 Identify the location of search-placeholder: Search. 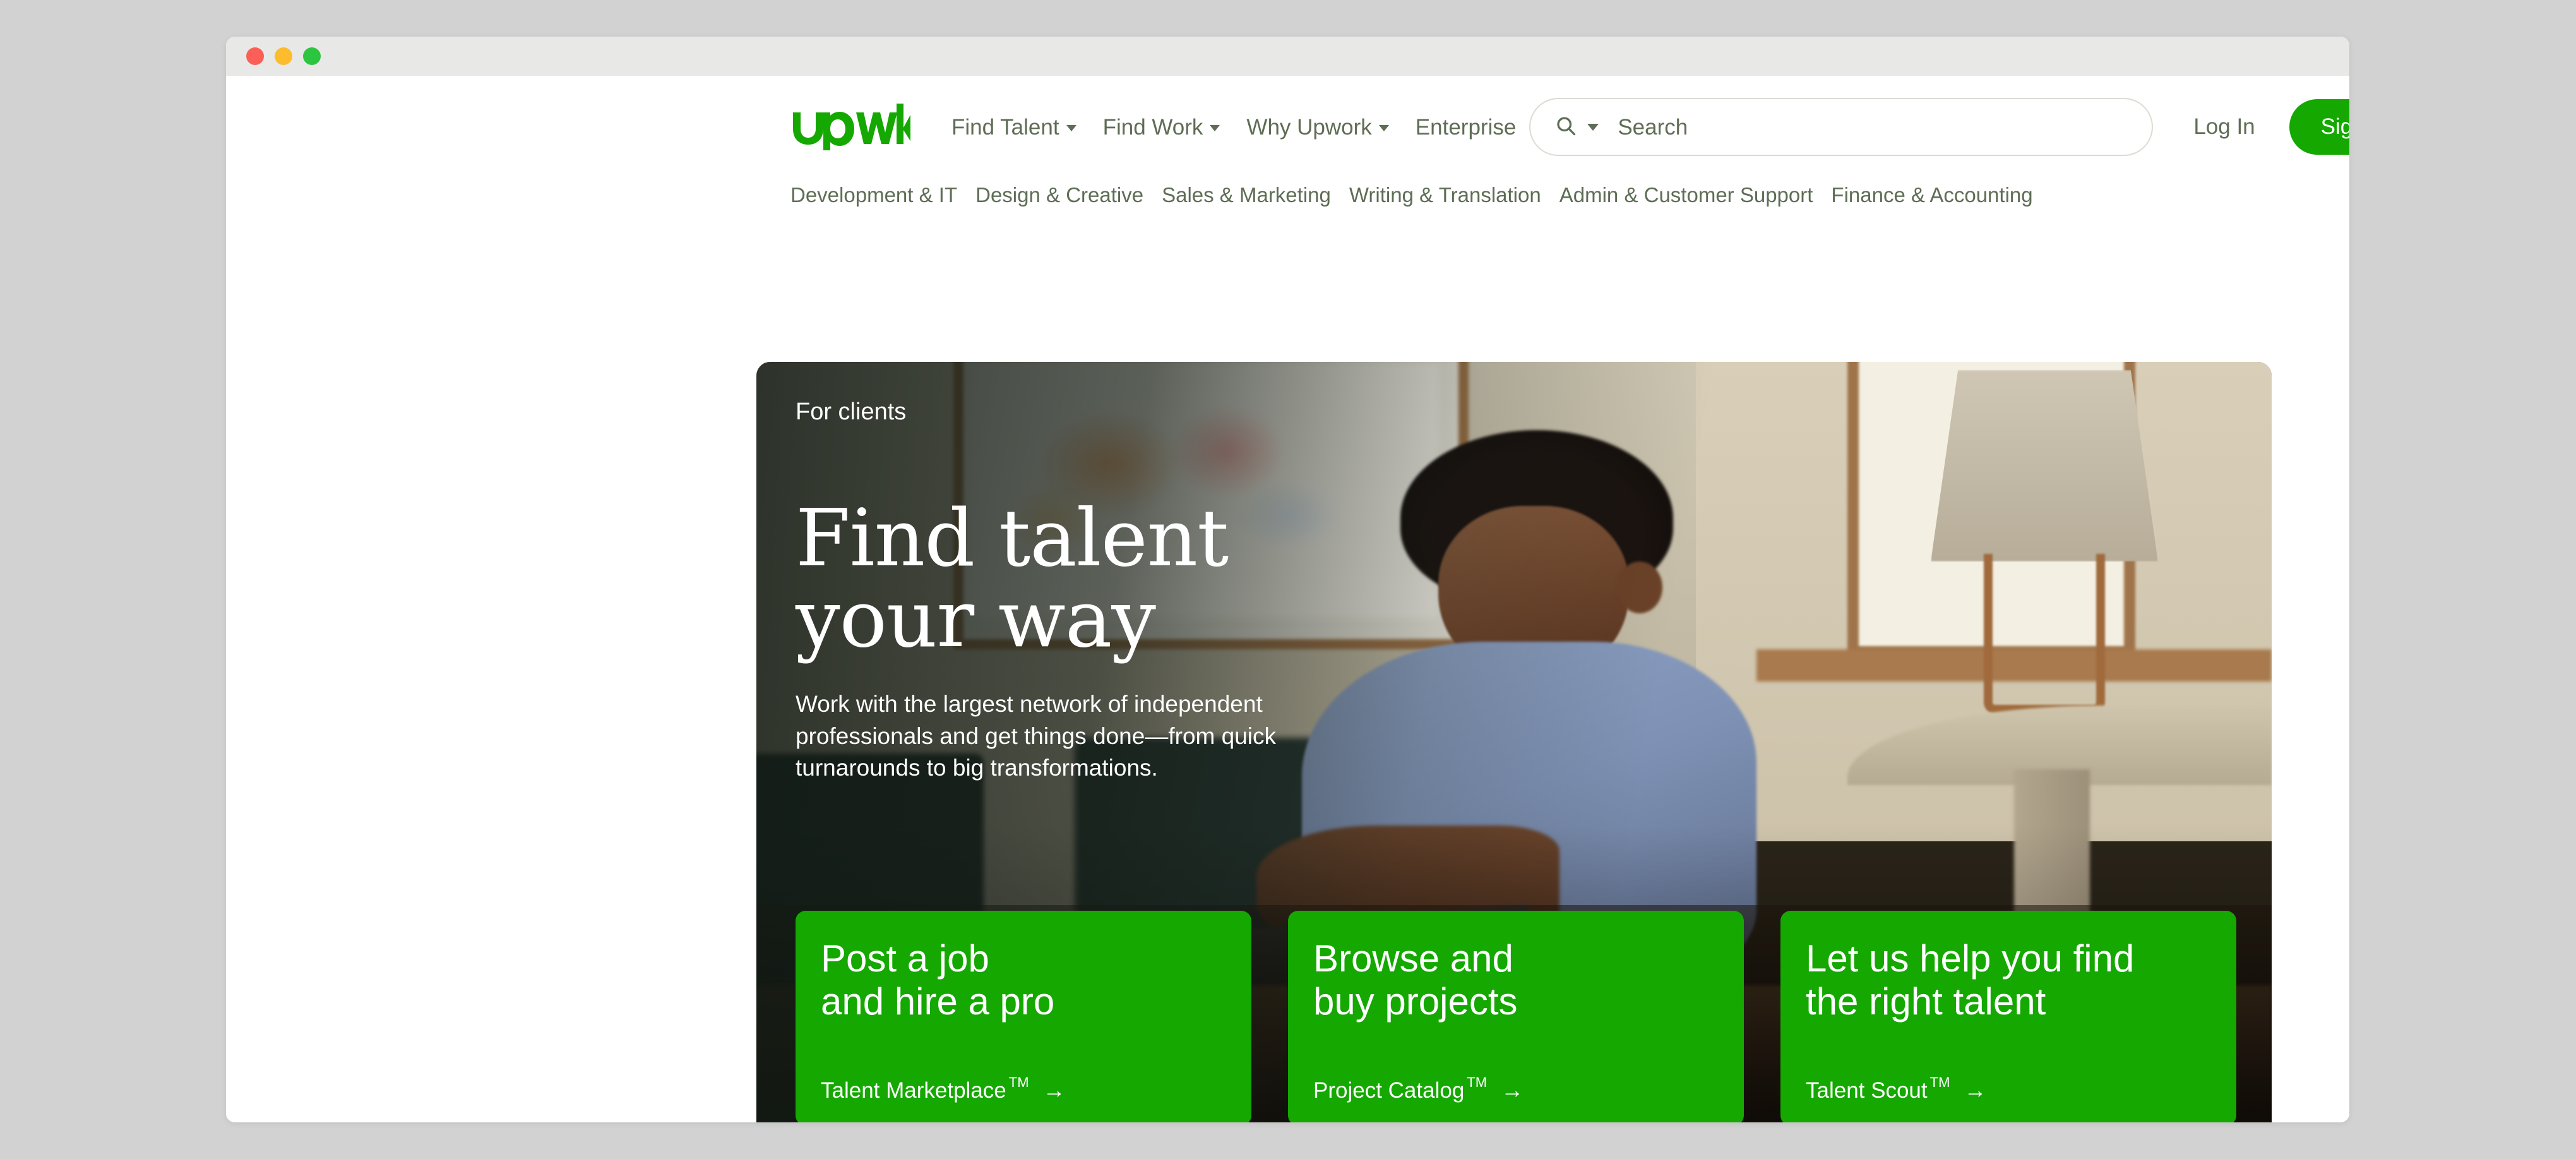
(1653, 127).